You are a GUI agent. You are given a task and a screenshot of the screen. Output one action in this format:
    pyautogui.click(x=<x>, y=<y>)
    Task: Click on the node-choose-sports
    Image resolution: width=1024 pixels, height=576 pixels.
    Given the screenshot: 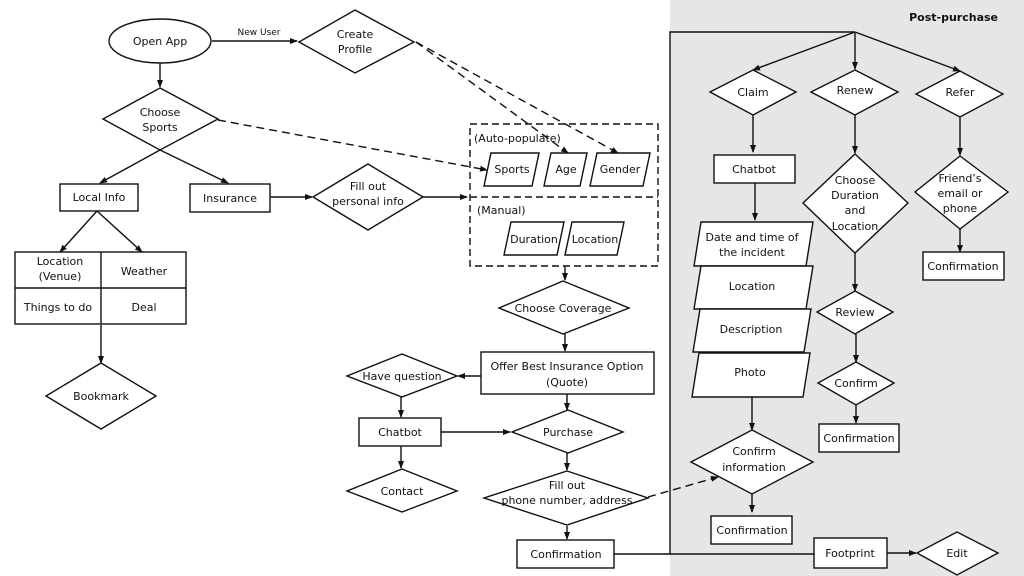 What is the action you would take?
    pyautogui.click(x=160, y=119)
    